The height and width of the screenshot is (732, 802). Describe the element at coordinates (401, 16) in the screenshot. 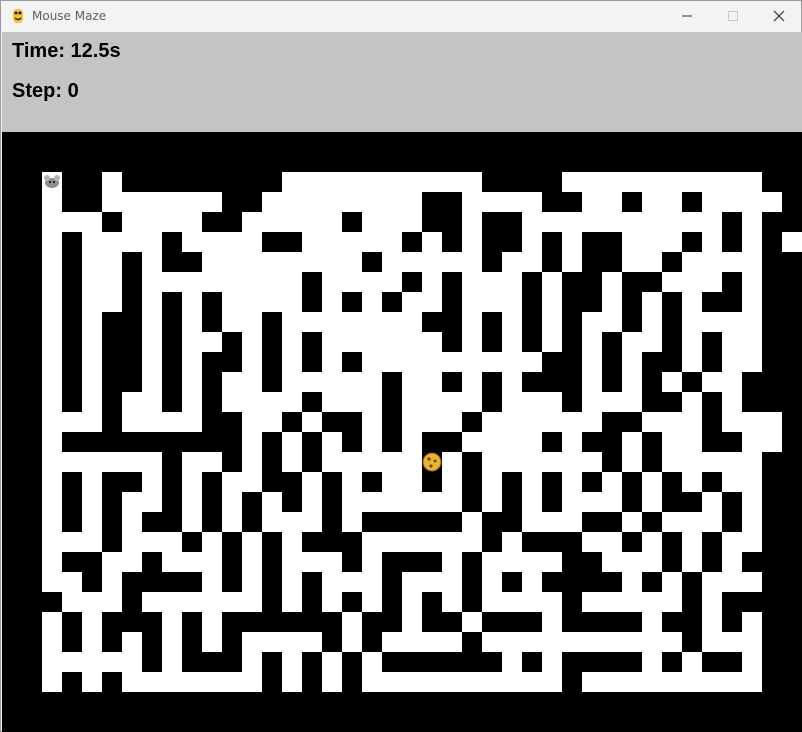

I see `title-bar: Mouse Maze` at that location.